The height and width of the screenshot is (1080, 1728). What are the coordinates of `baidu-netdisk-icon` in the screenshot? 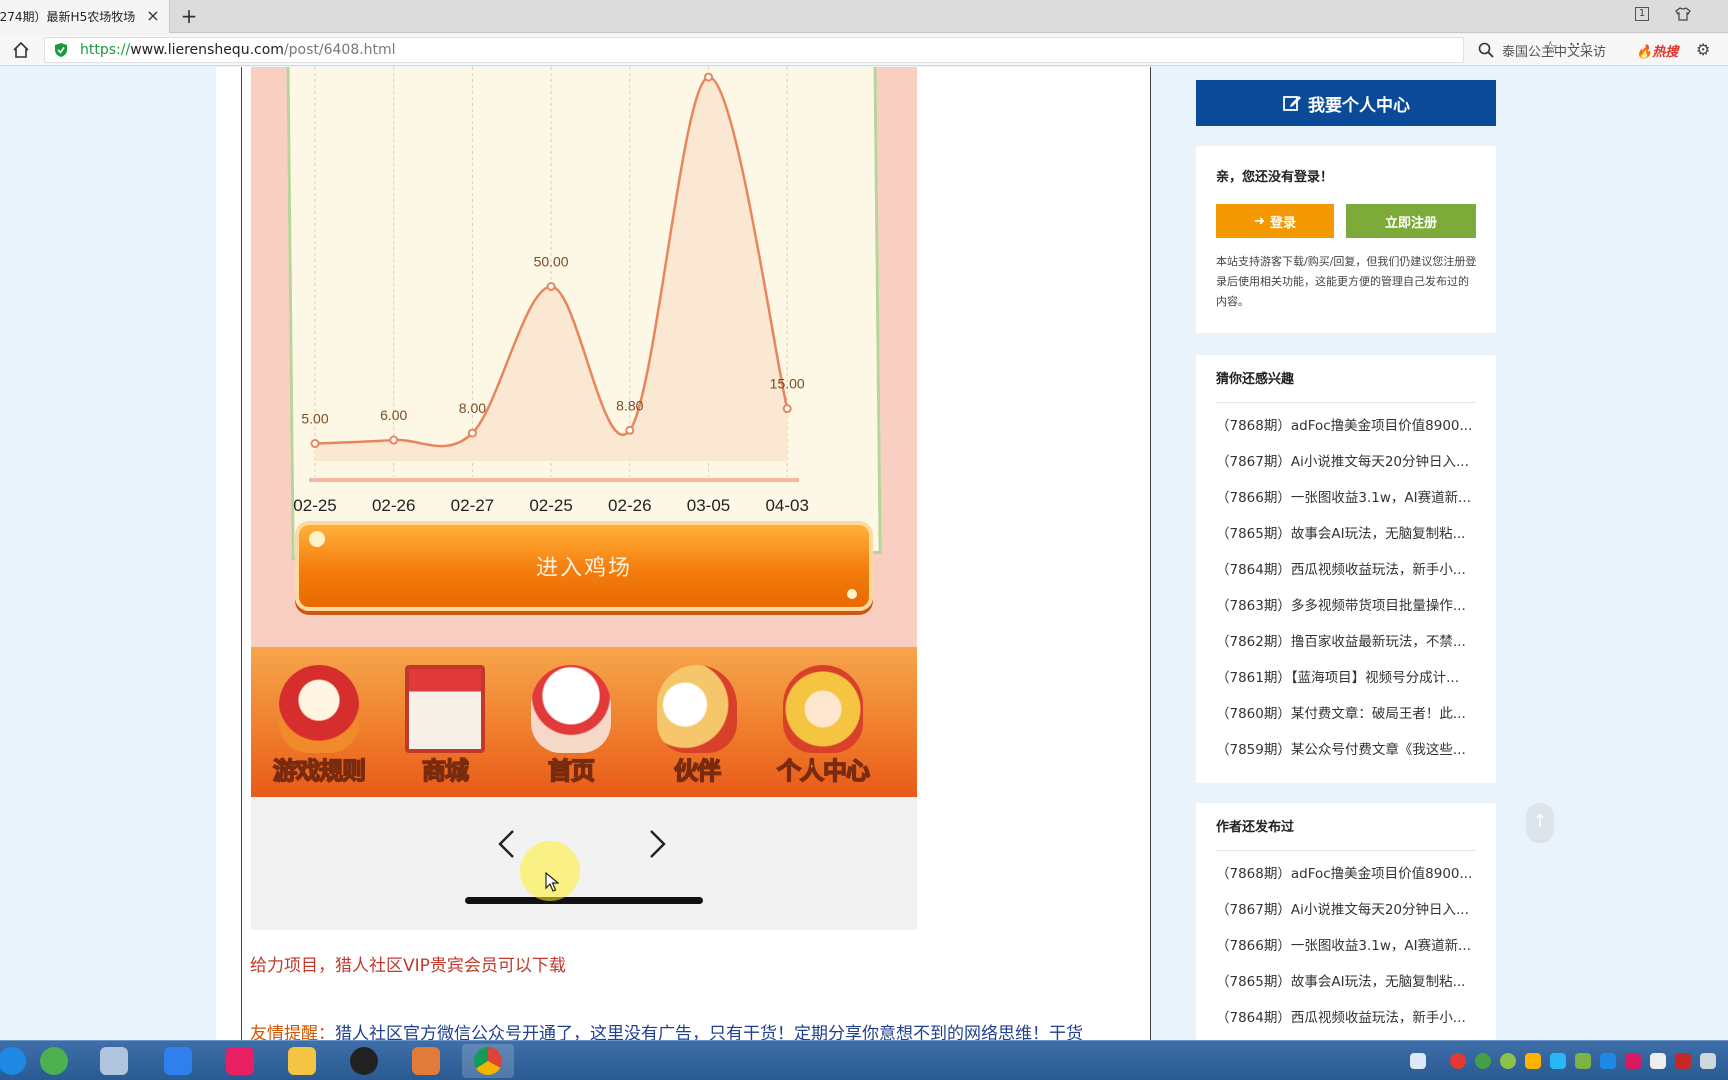 It's located at (178, 1061).